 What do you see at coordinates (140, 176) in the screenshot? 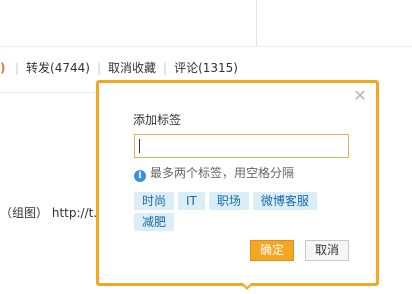
I see `info-icon: i` at bounding box center [140, 176].